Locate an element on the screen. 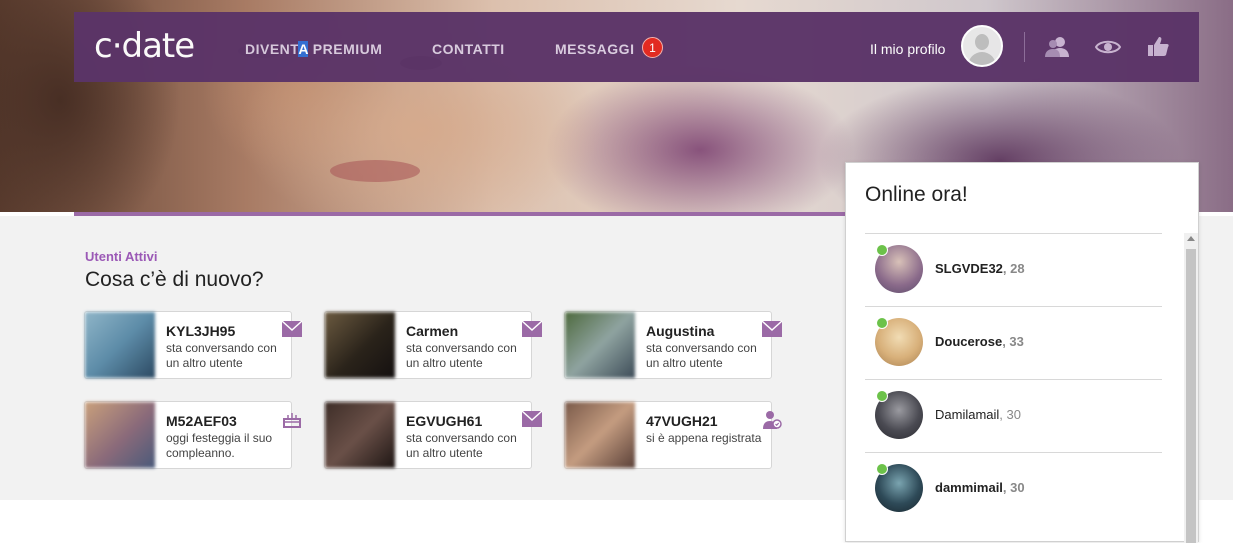 This screenshot has width=1233, height=543. new-user-icon is located at coordinates (772, 419).